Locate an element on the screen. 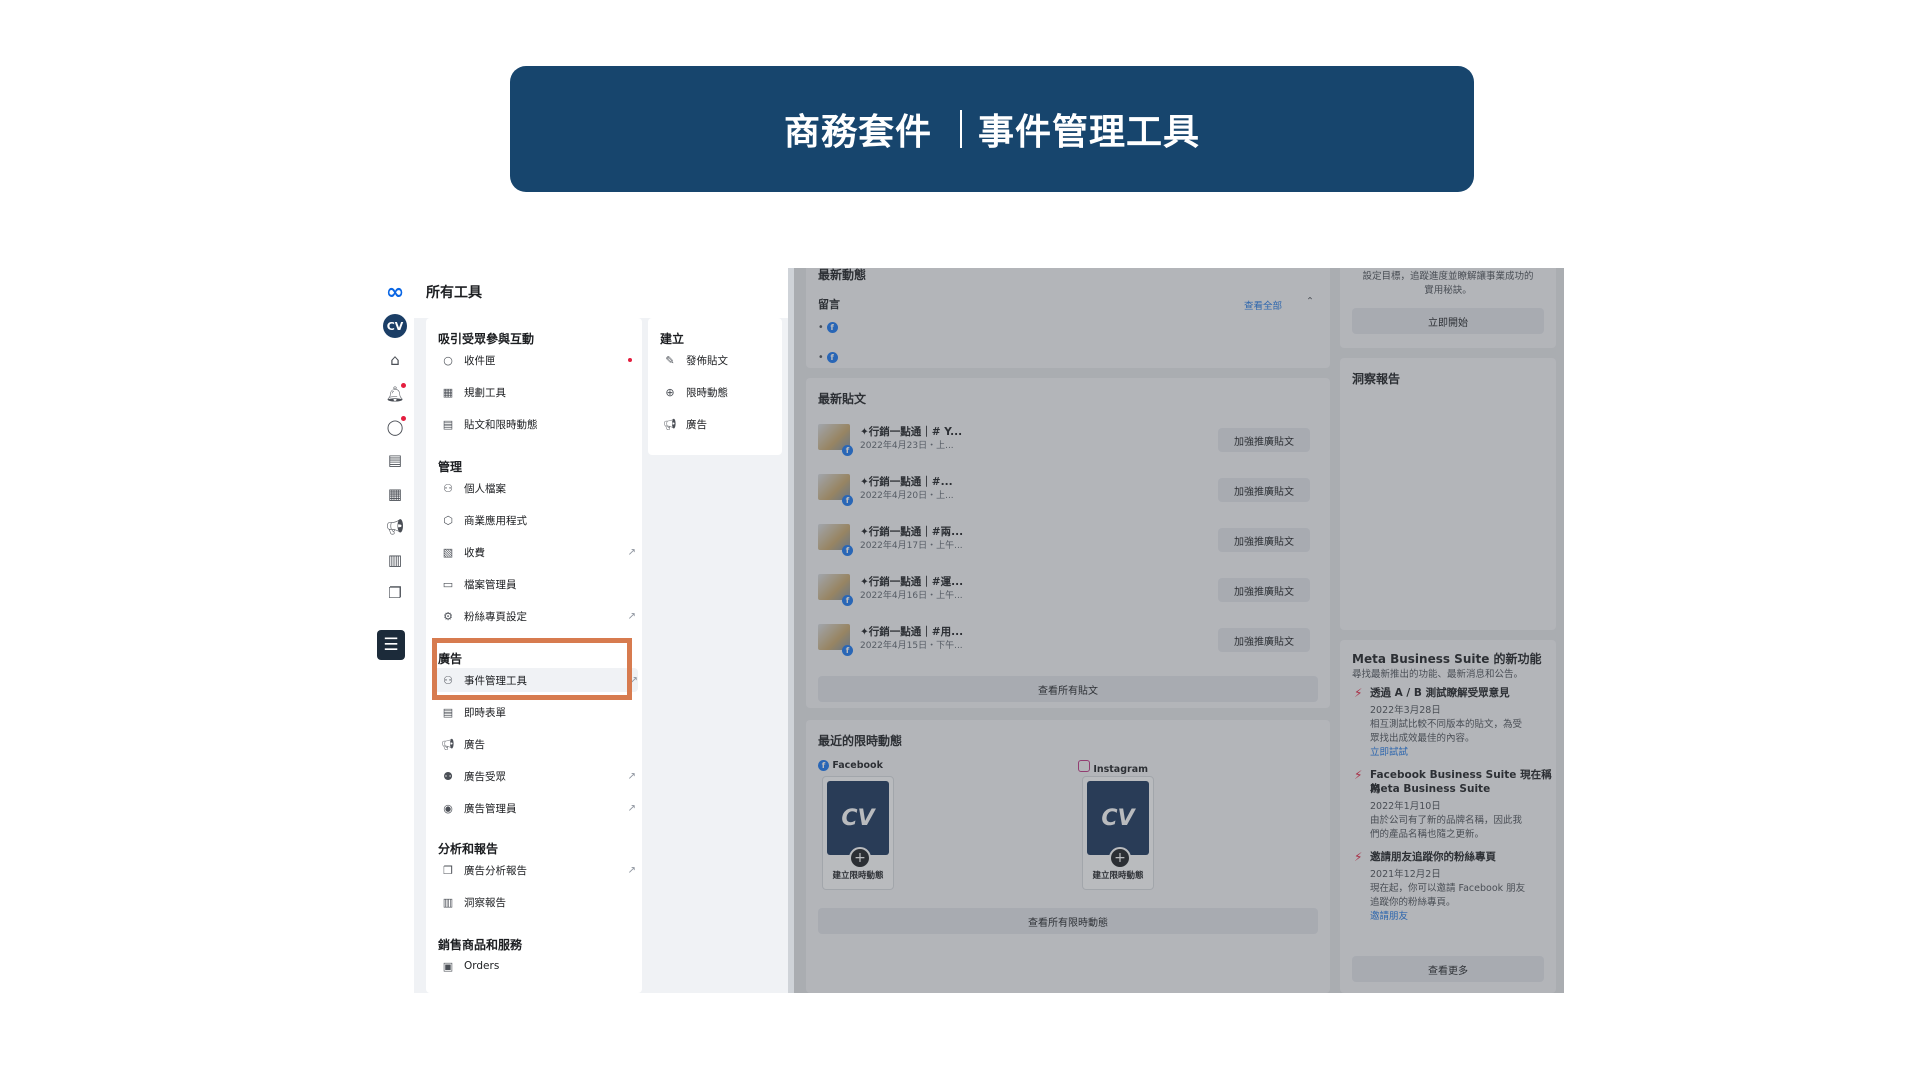 This screenshot has height=1080, width=1920. create-post: ✎ 發佈貼文 is located at coordinates (719, 360).